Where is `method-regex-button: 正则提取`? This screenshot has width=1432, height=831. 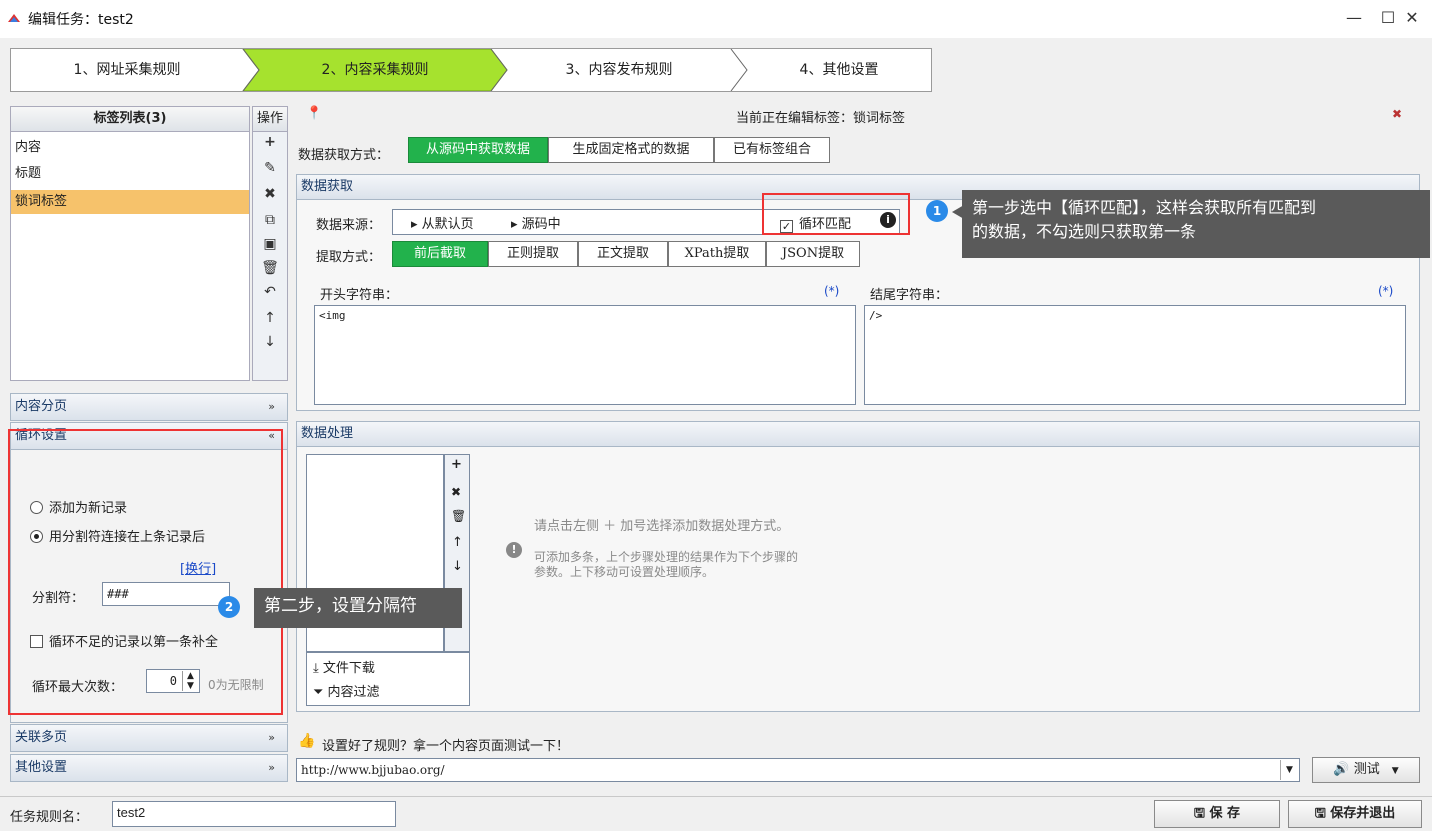
method-regex-button: 正则提取 is located at coordinates (533, 254).